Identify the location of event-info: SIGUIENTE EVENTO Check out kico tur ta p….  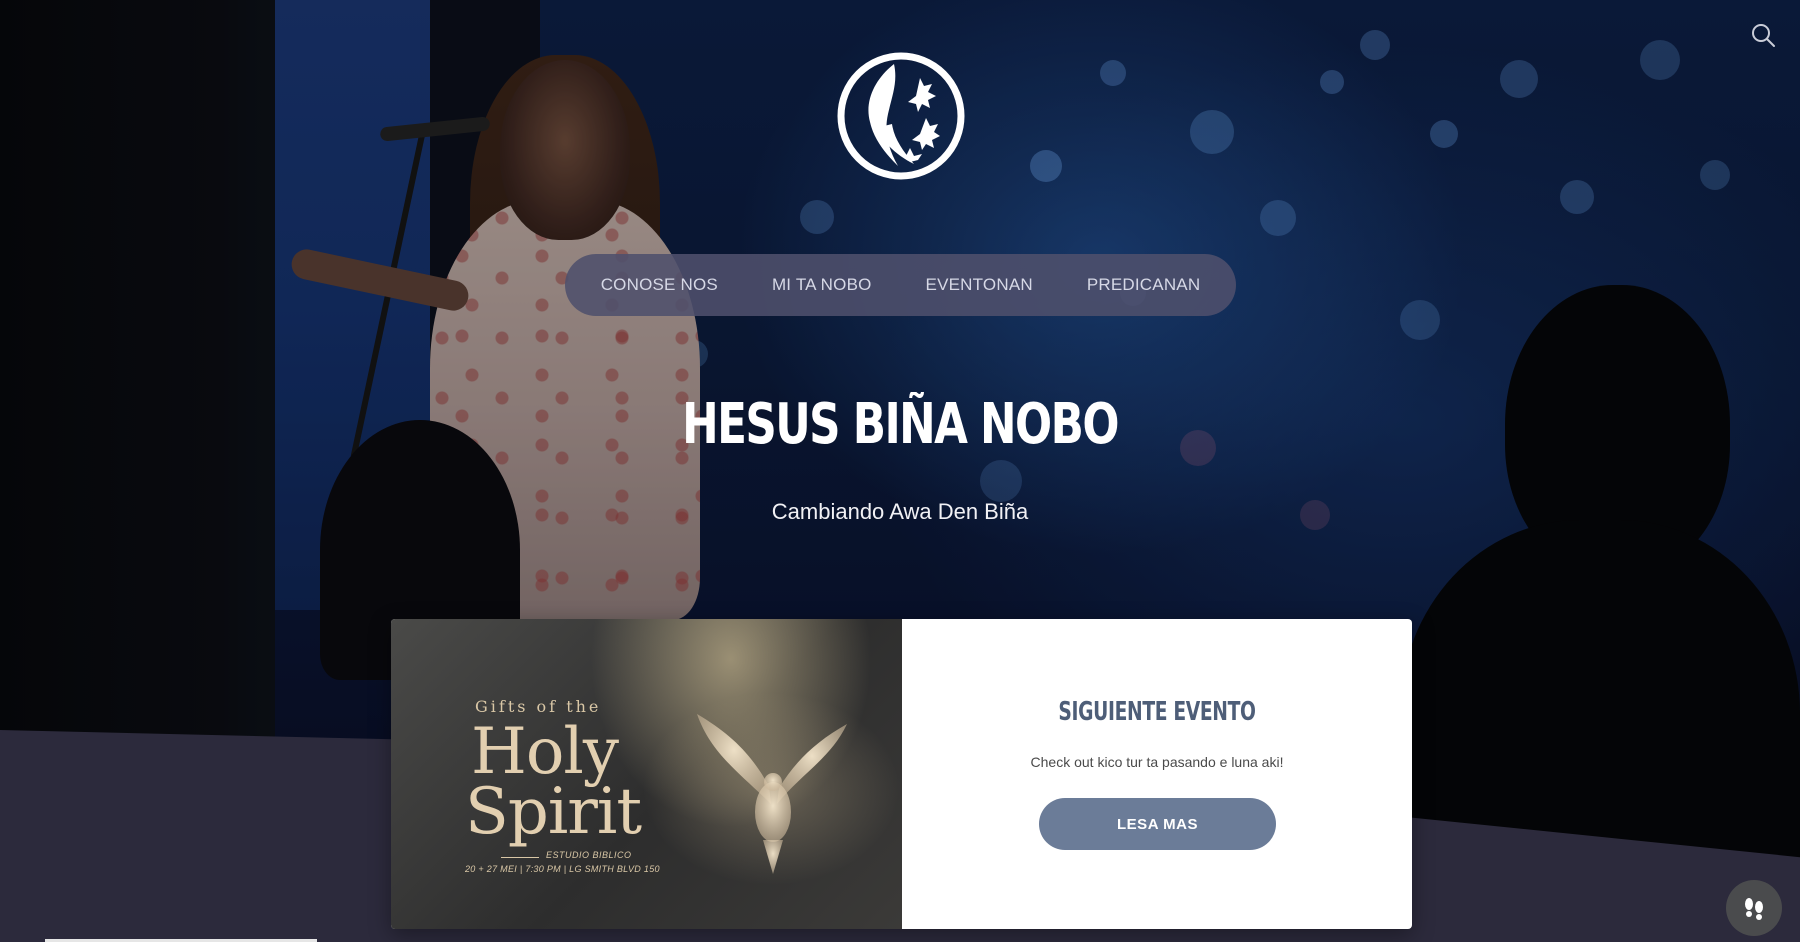
(1157, 774).